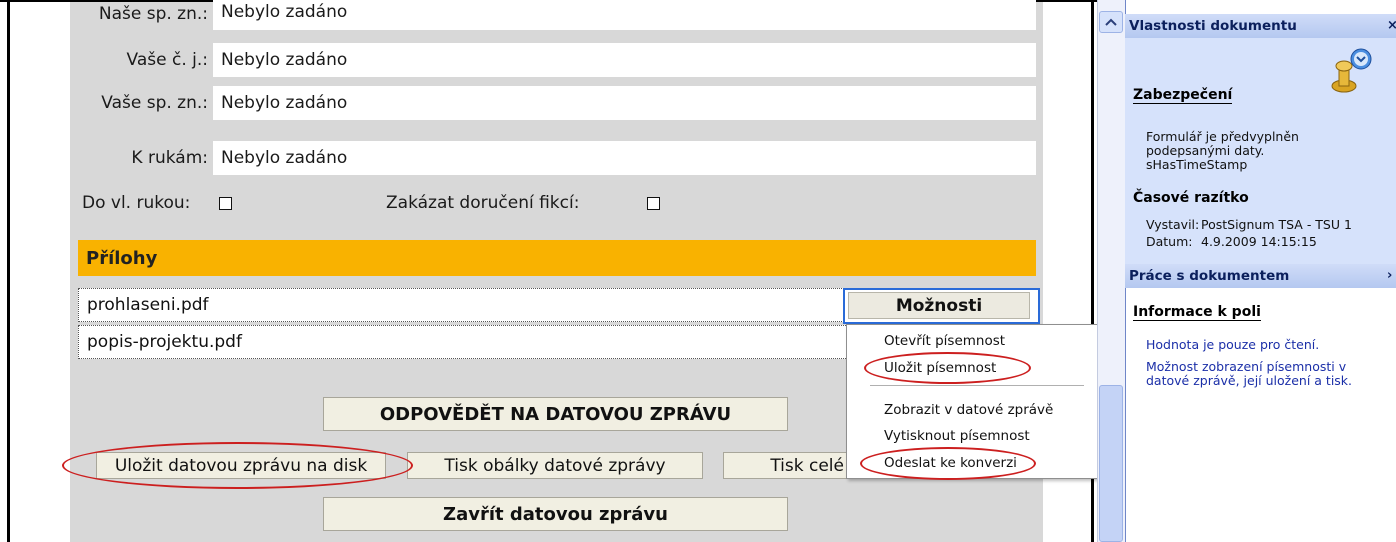  What do you see at coordinates (624, 15) in the screenshot?
I see `field-nase-sp-zn: Nebylo zadáno` at bounding box center [624, 15].